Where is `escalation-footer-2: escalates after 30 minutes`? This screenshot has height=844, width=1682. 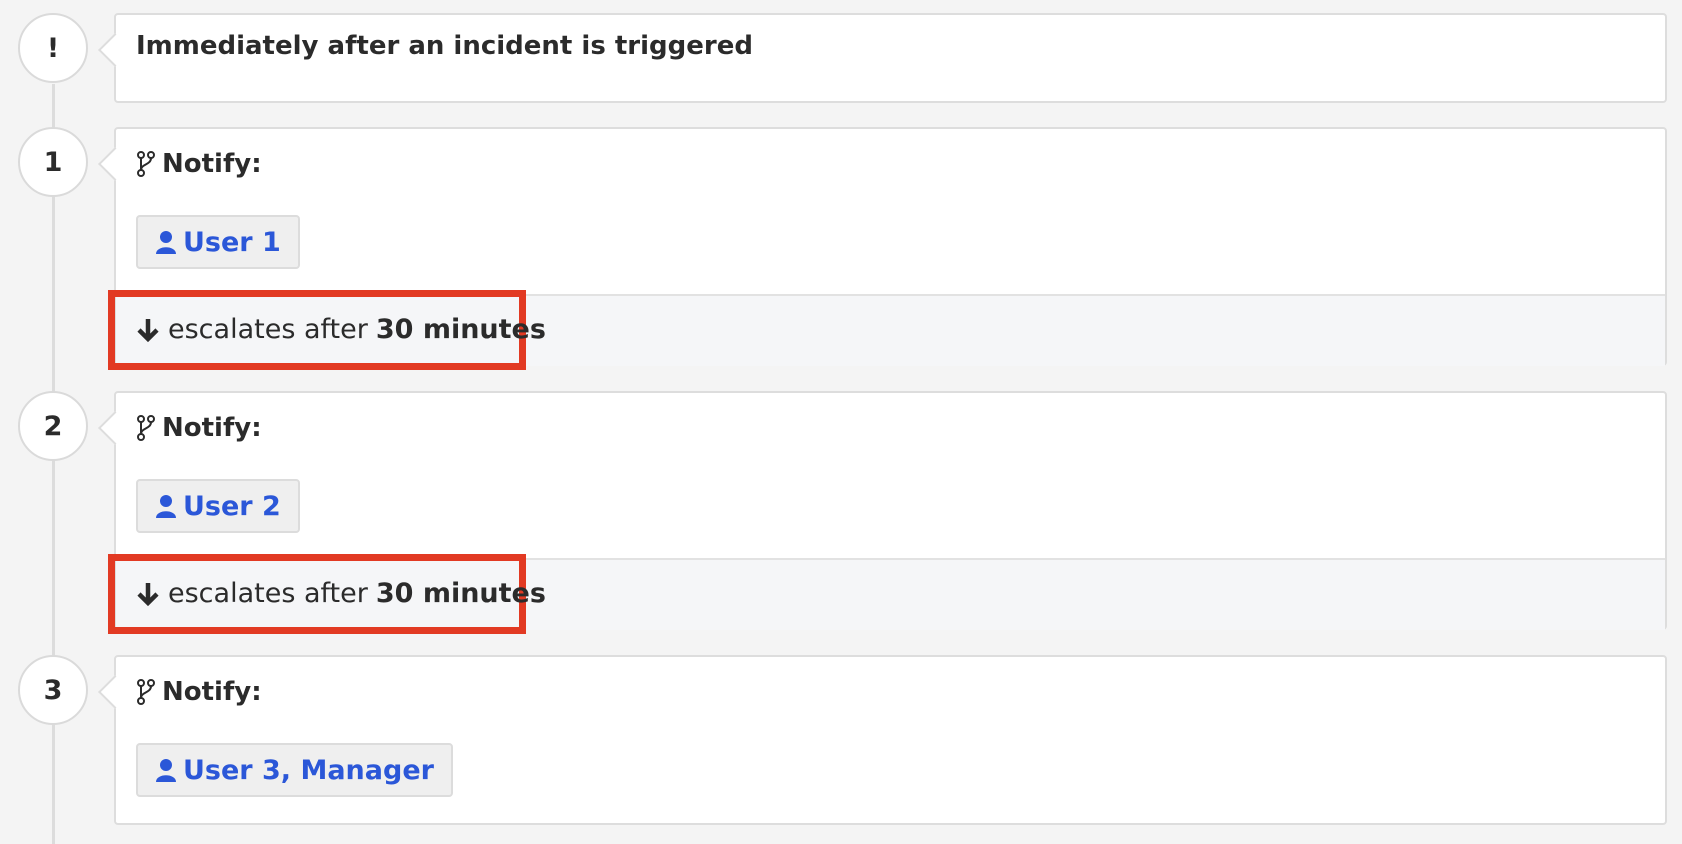
escalation-footer-2: escalates after 30 minutes is located at coordinates (886, 594).